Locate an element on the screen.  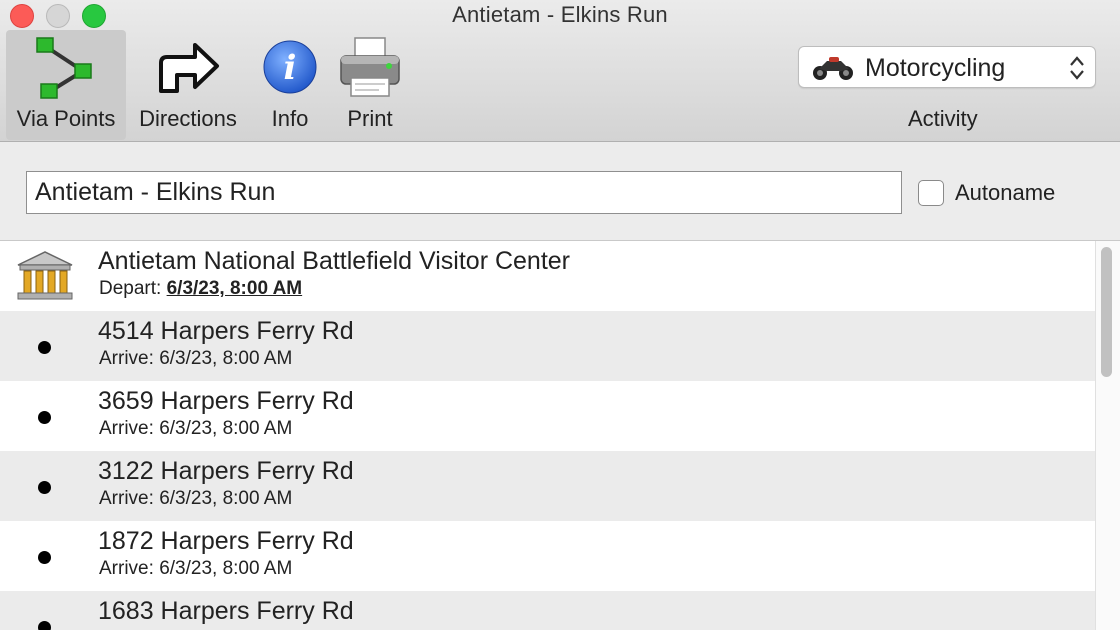
list-scrollbar is located at coordinates (1107, 435).